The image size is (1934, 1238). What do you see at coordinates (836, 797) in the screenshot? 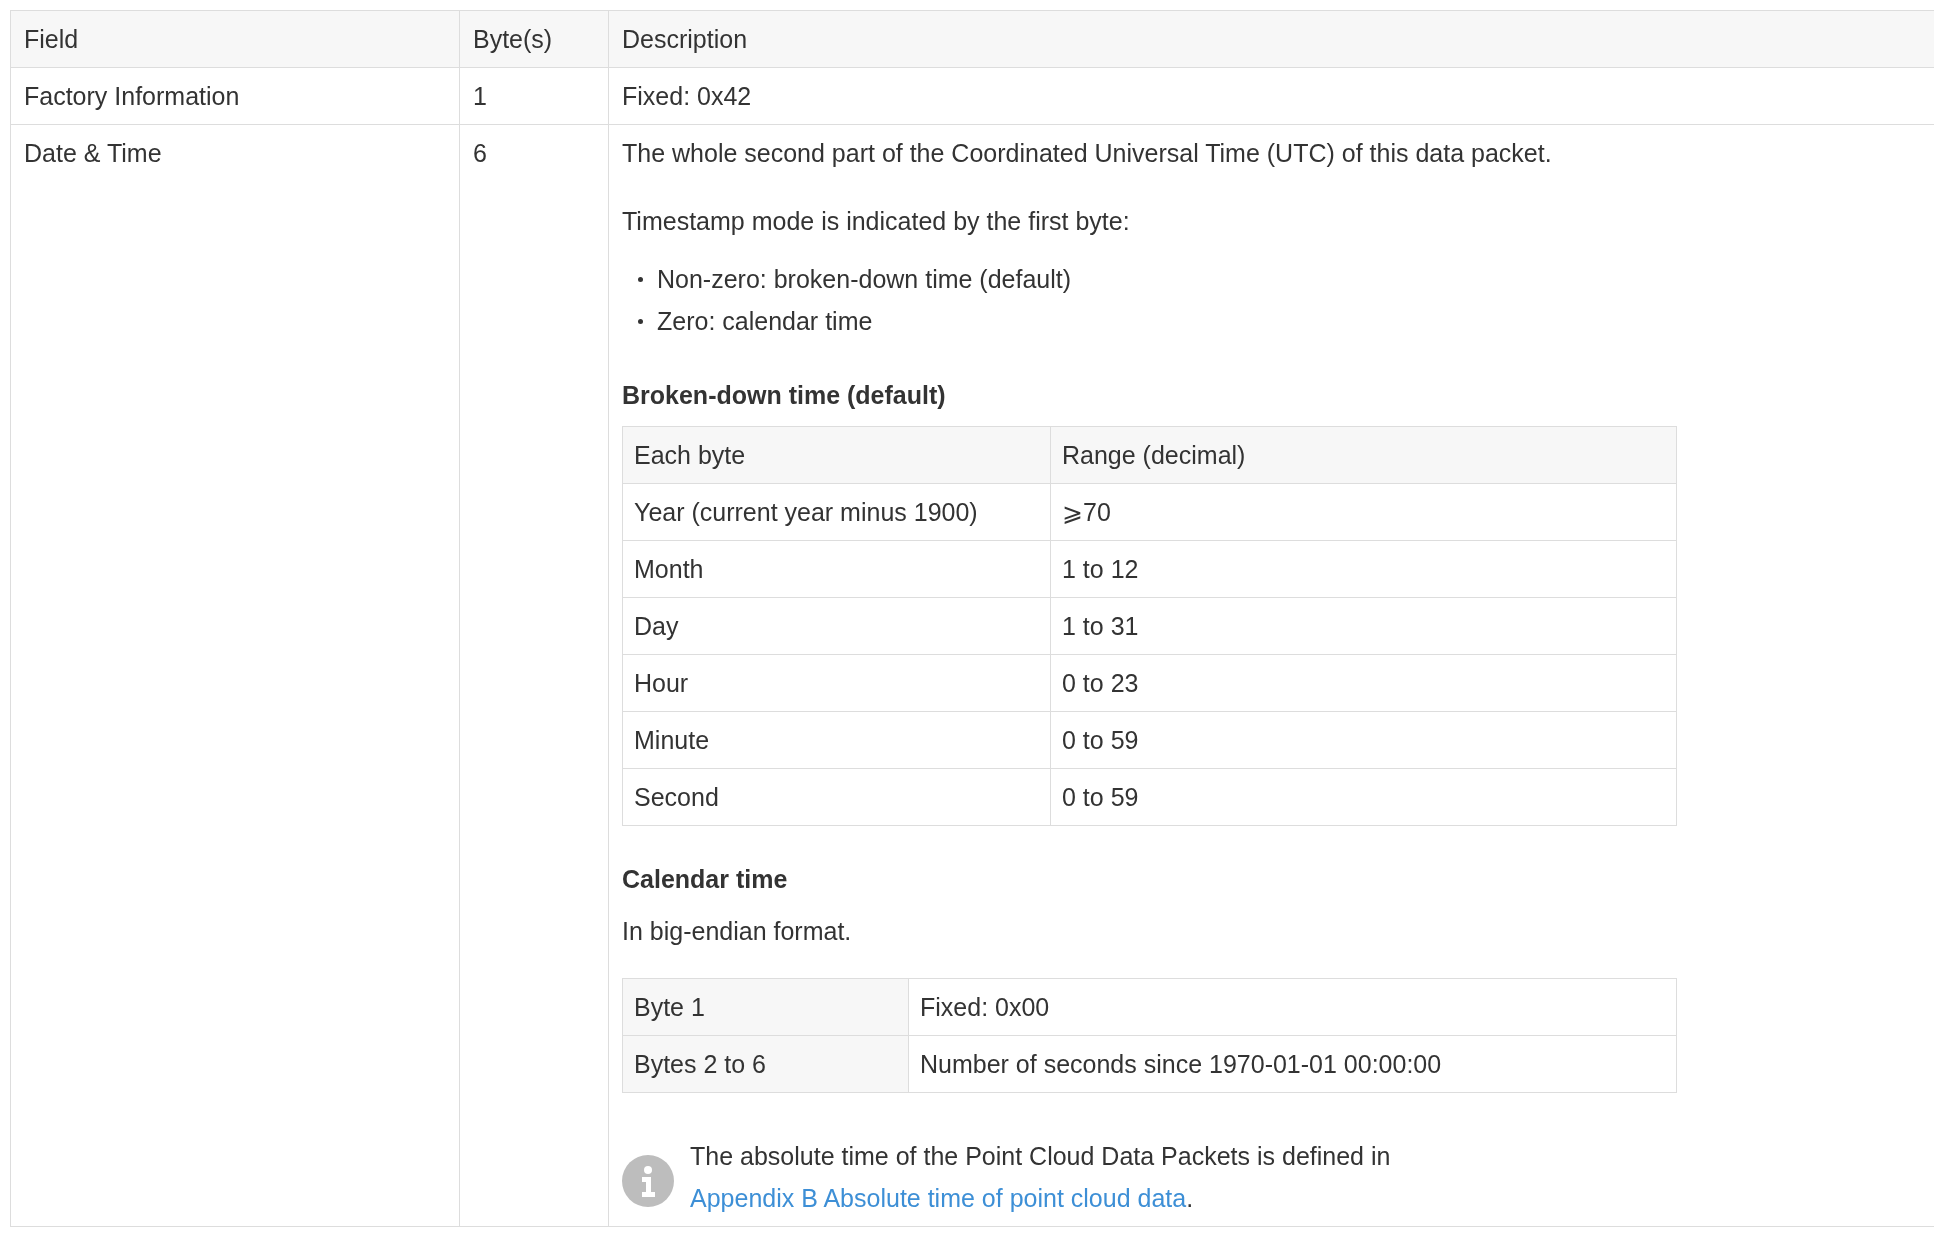
I see `table-cell: Second` at bounding box center [836, 797].